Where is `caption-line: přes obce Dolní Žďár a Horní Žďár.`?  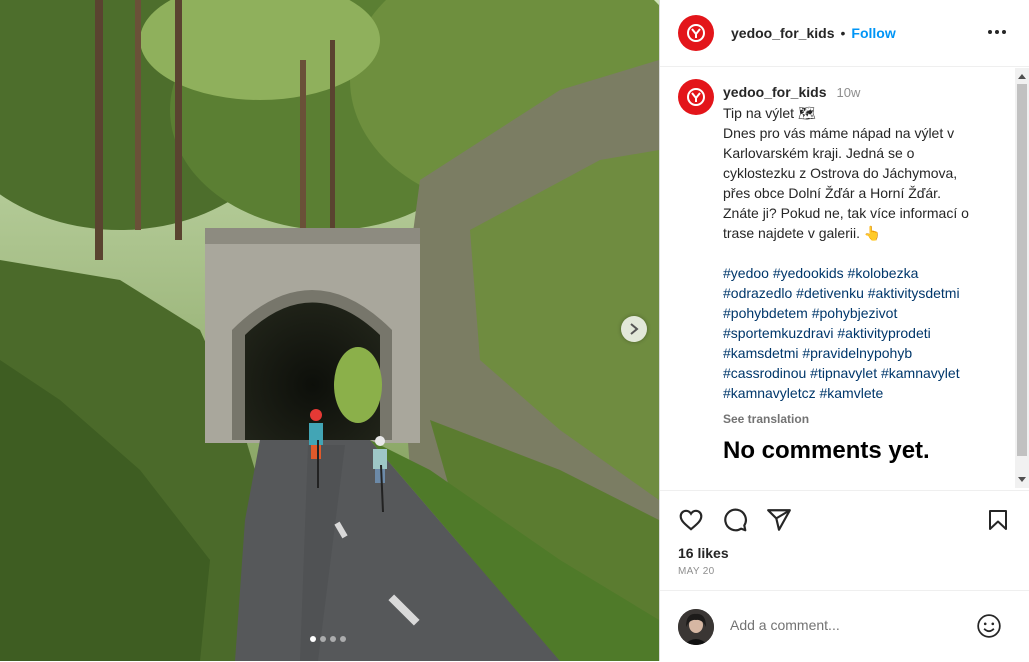 caption-line: přes obce Dolní Žďár a Horní Žďár. is located at coordinates (832, 193).